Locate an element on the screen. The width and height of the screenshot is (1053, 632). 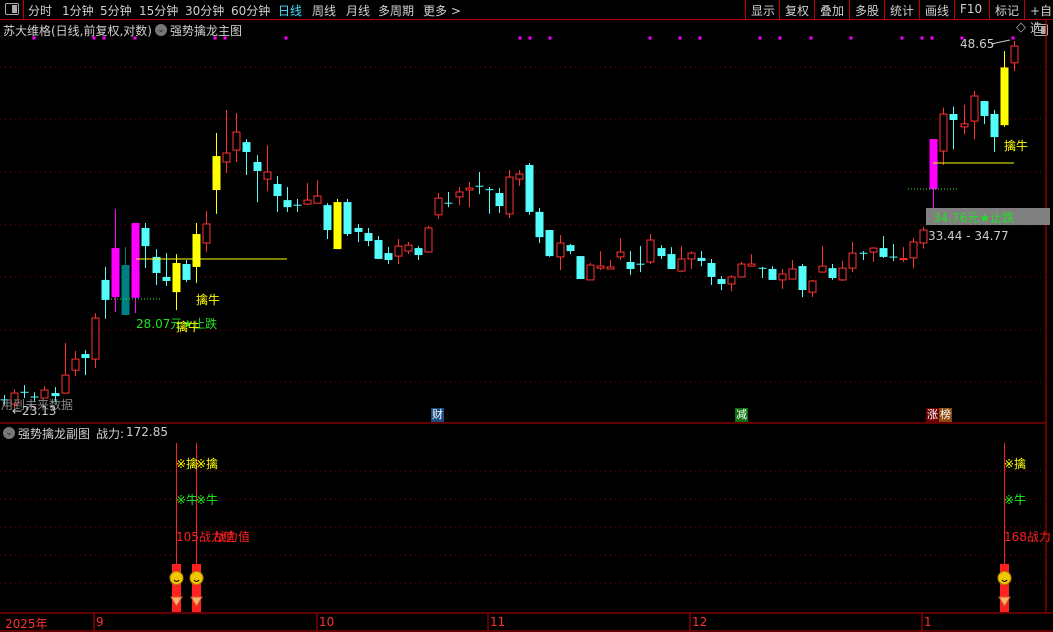
signal-label-3: 擒牛 is located at coordinates (1016, 146).